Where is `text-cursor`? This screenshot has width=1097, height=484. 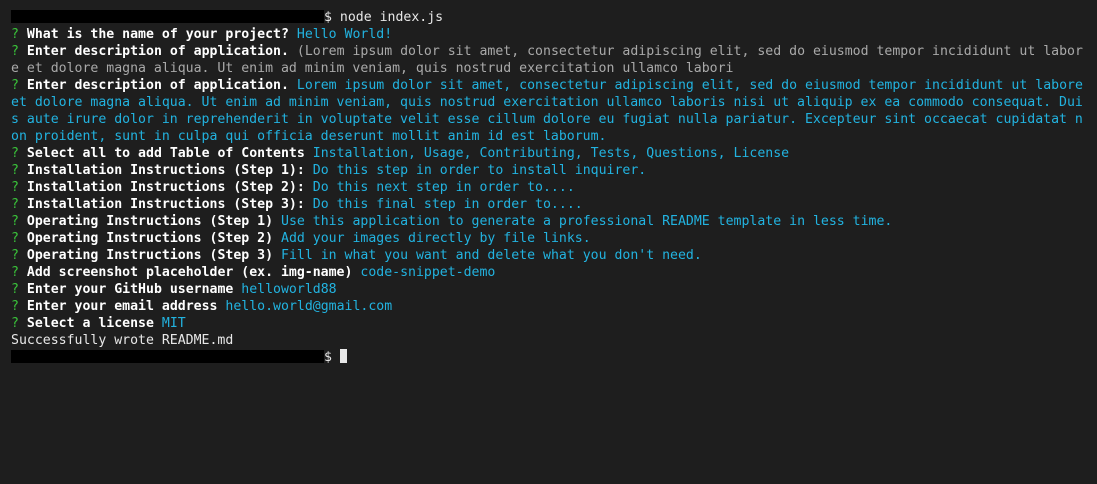 text-cursor is located at coordinates (343, 356).